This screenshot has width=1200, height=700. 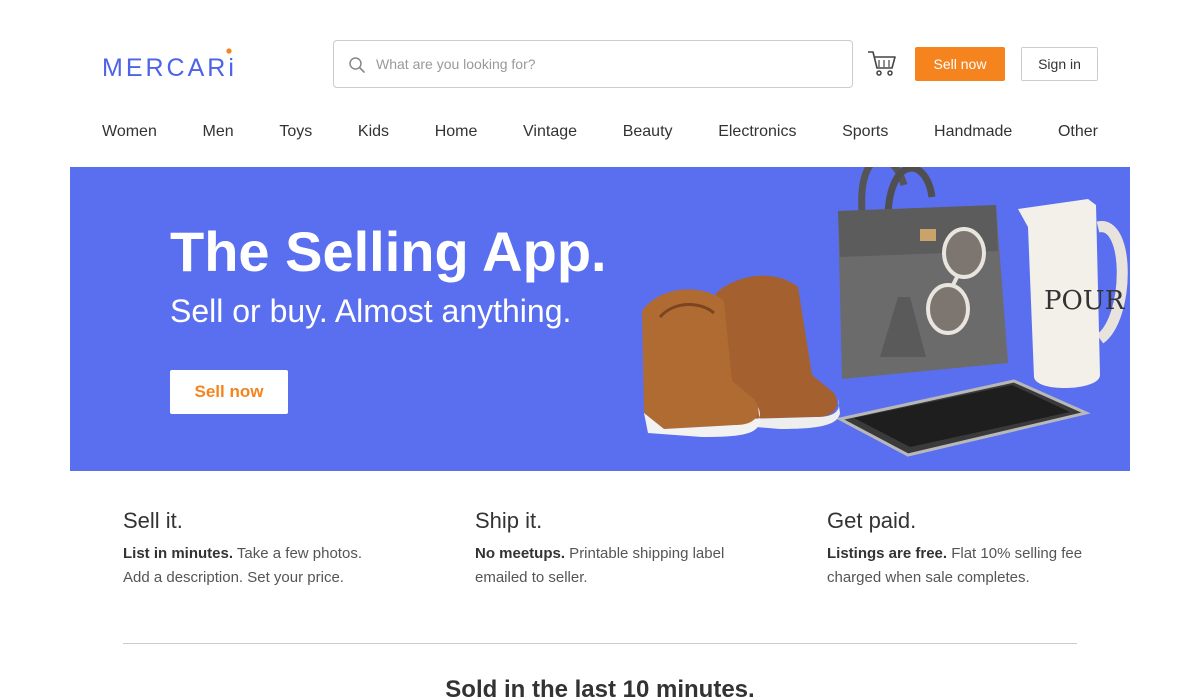 What do you see at coordinates (456, 132) in the screenshot?
I see `nav-item-home: Home` at bounding box center [456, 132].